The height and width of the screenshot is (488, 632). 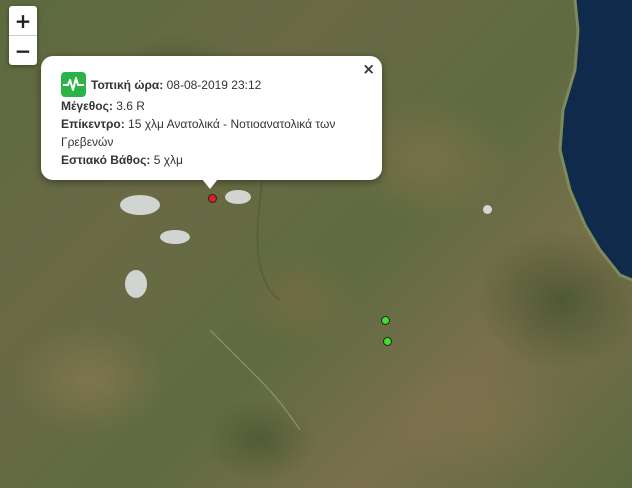 I want to click on zoom-in-button: +, so click(x=23, y=20).